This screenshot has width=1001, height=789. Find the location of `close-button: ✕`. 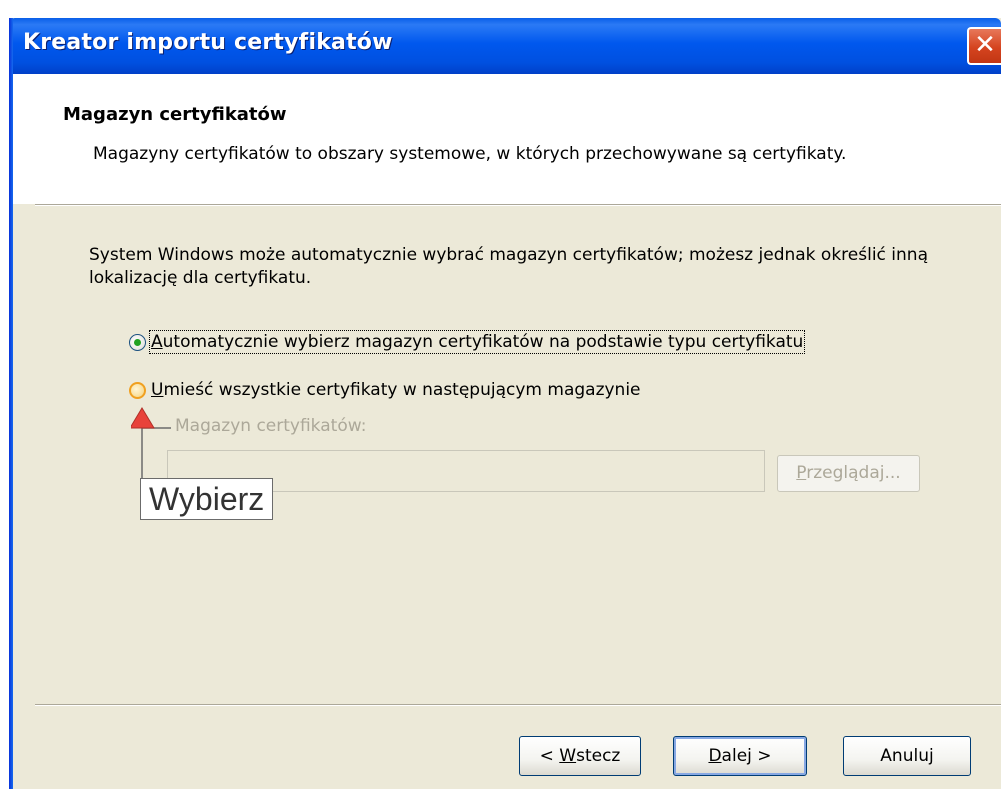

close-button: ✕ is located at coordinates (984, 46).